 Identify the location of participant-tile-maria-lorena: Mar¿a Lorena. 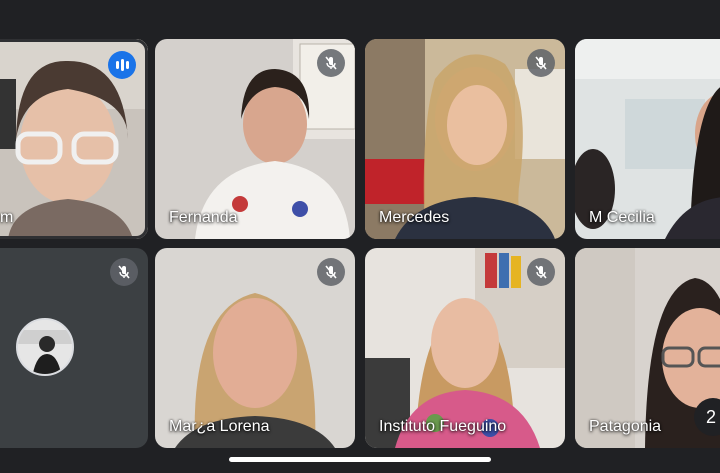
(255, 348).